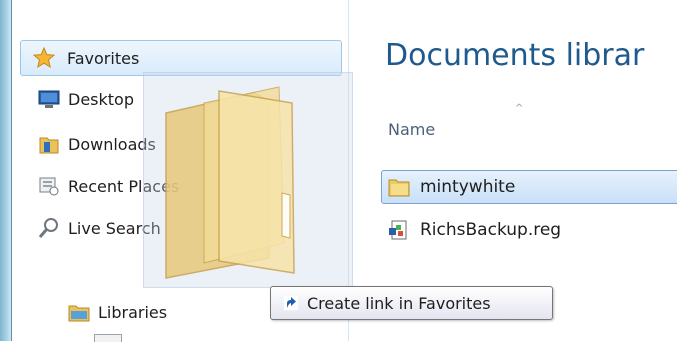 The image size is (677, 342). What do you see at coordinates (133, 312) in the screenshot?
I see `nav-item-label: Libraries` at bounding box center [133, 312].